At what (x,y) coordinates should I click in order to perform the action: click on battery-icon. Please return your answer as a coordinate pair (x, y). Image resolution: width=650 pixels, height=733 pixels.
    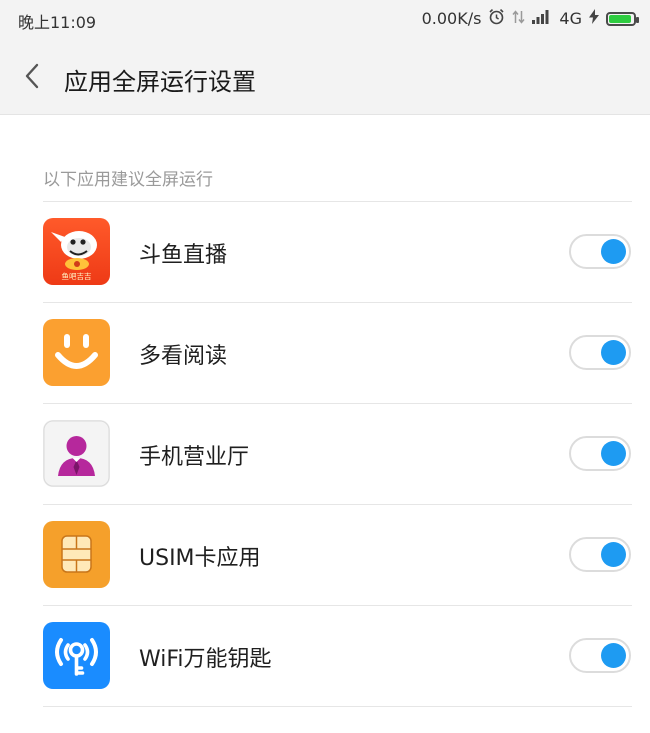
    Looking at the image, I should click on (622, 18).